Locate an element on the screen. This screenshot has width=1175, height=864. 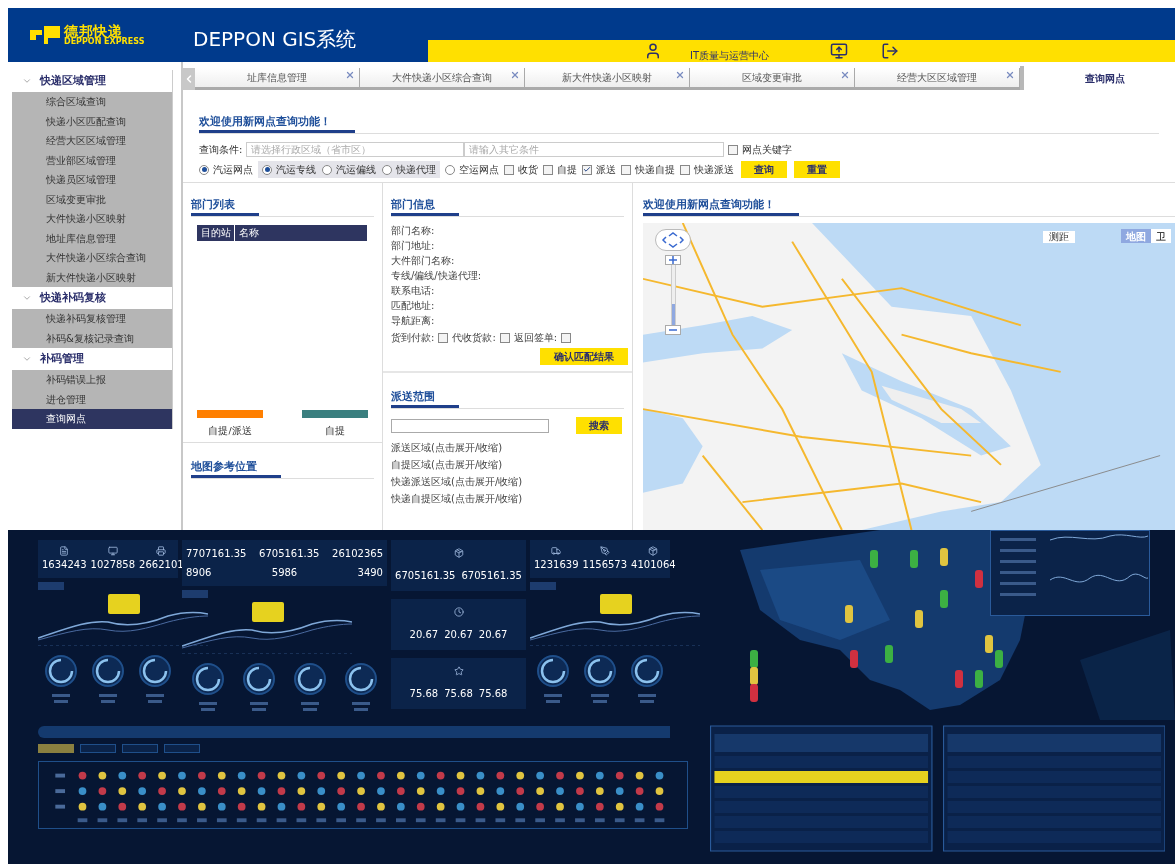
user-name: IT质量与运营中心 is located at coordinates (730, 55).